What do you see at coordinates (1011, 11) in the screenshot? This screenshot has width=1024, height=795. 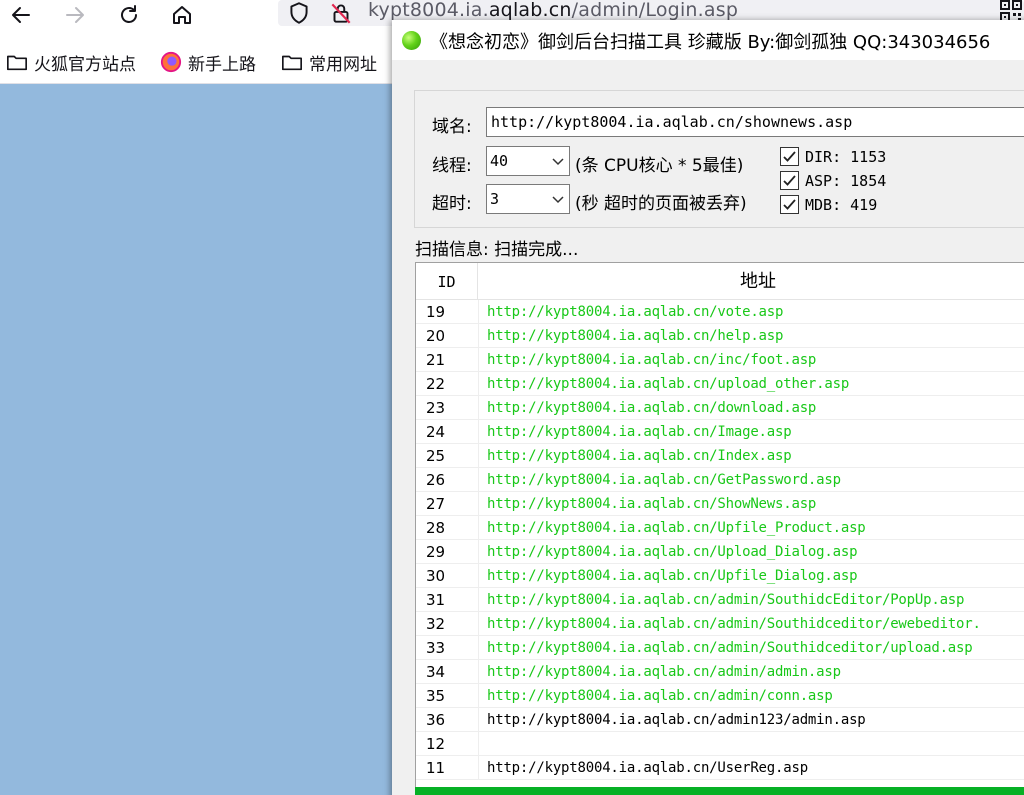 I see `qr-code-icon` at bounding box center [1011, 11].